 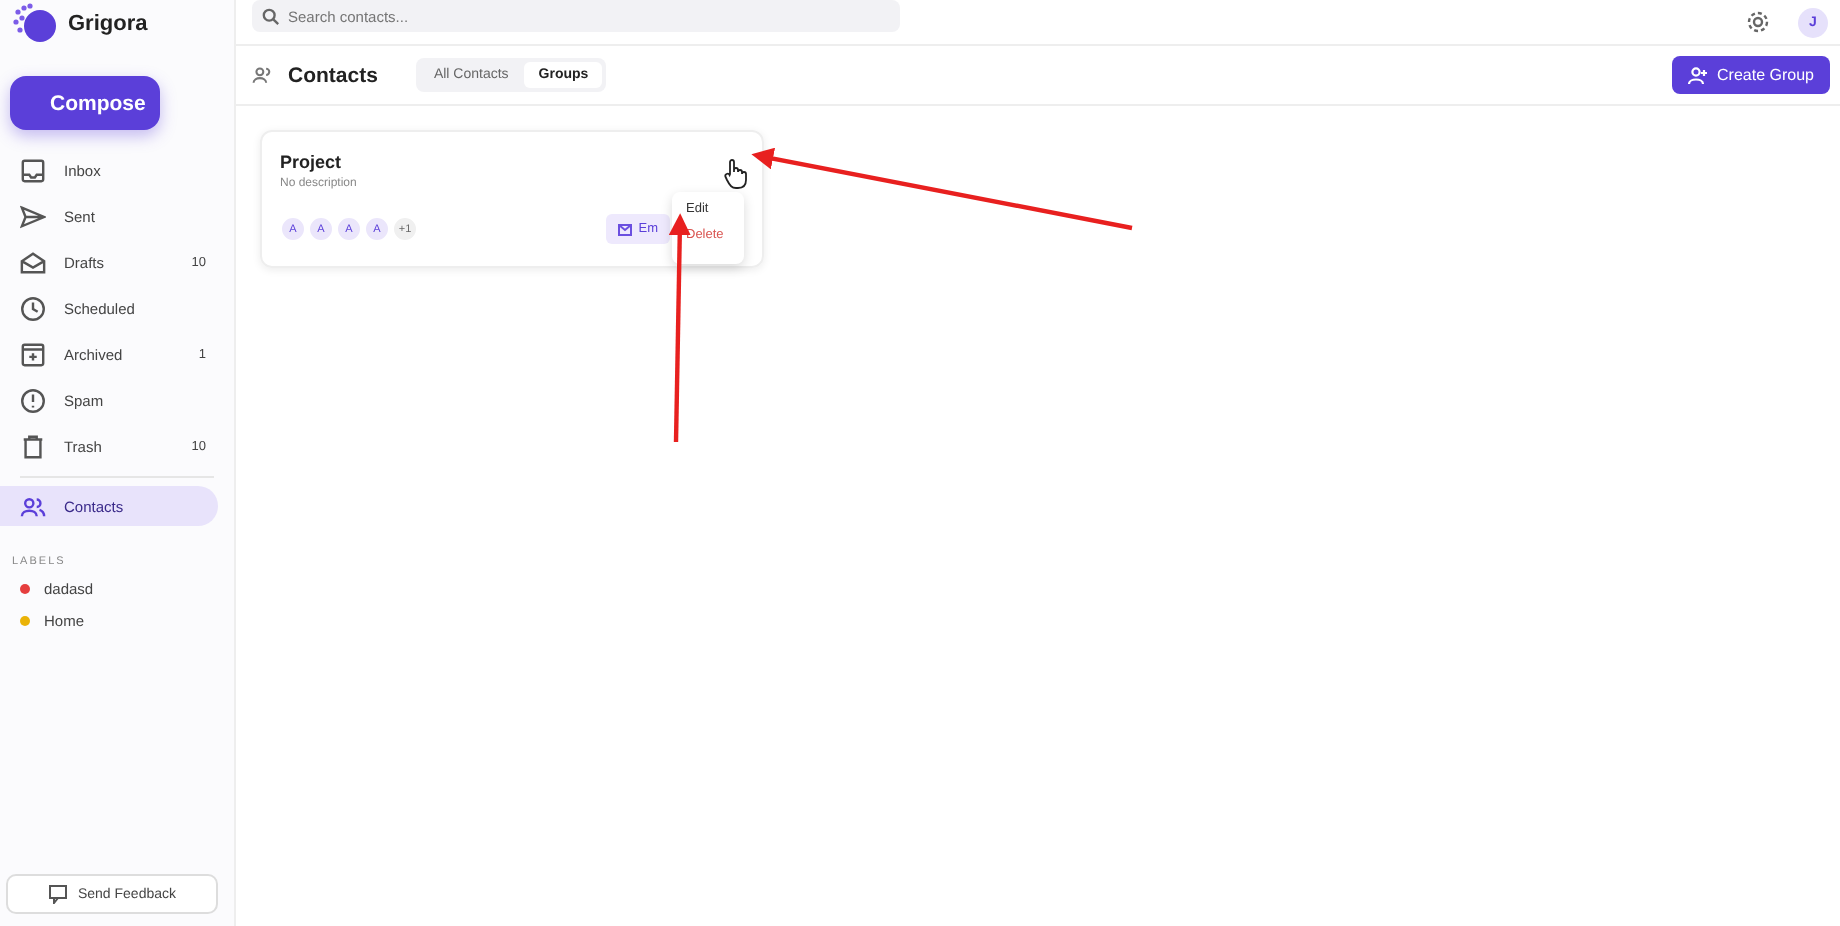 I want to click on mail-icon, so click(x=625, y=229).